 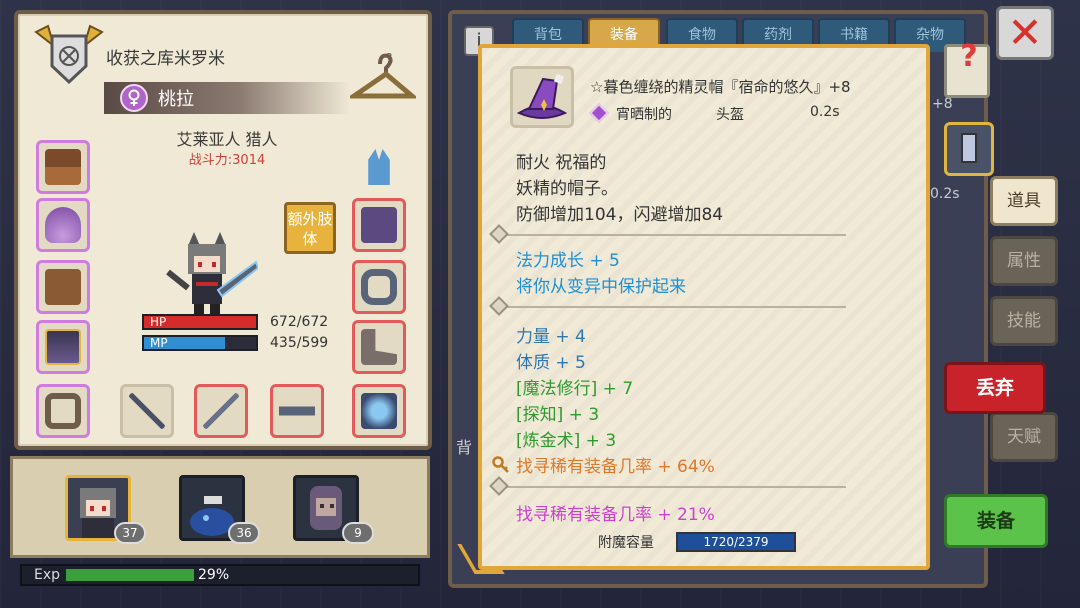 What do you see at coordinates (464, 447) in the screenshot?
I see `partial-bag-label: 背` at bounding box center [464, 447].